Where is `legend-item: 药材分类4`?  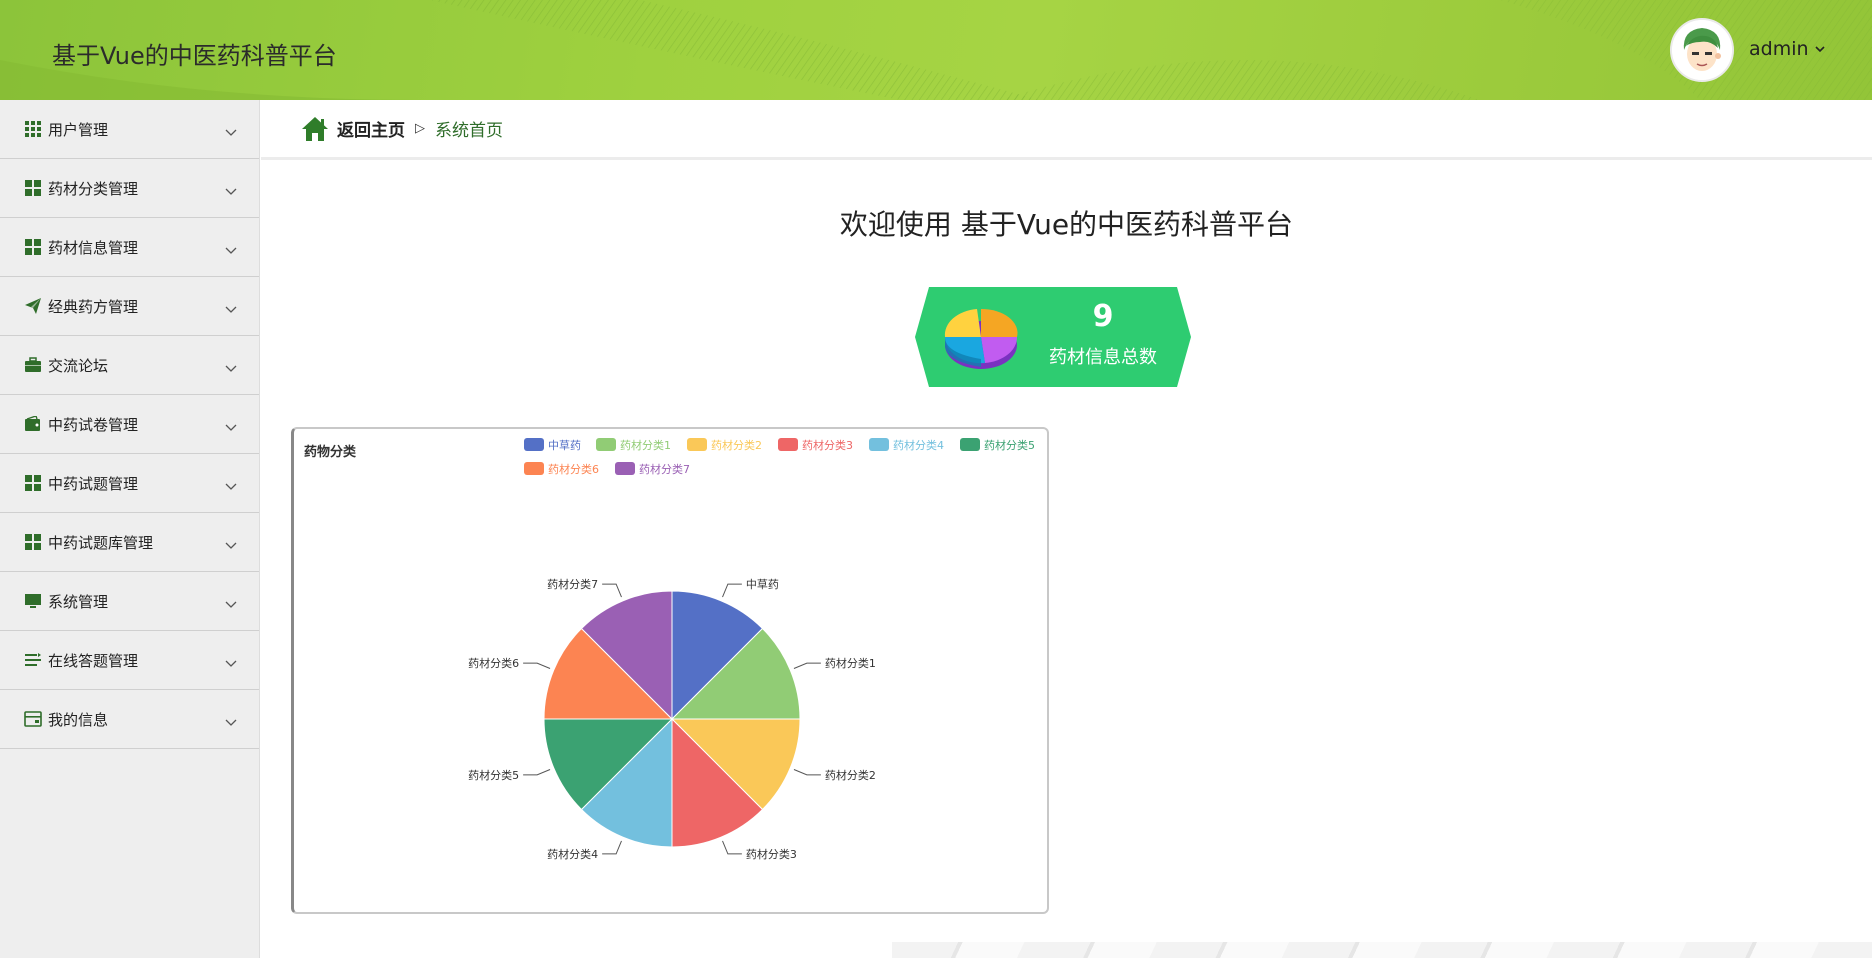
legend-item: 药材分类4 is located at coordinates (906, 445).